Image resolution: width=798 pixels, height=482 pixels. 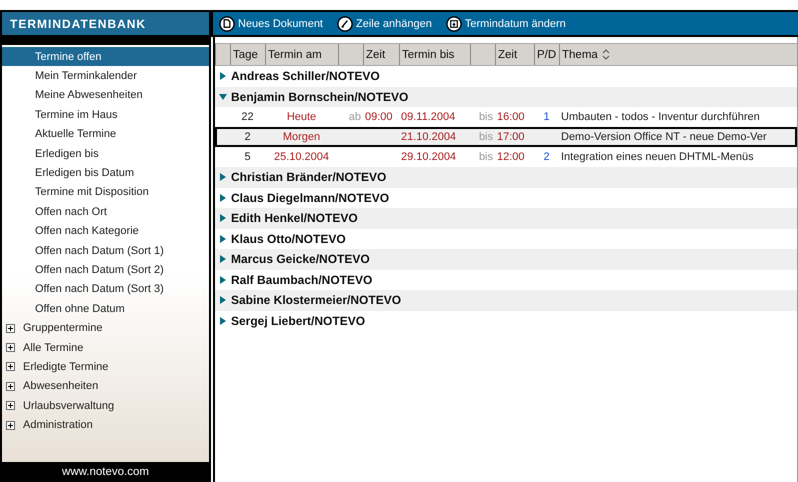 I want to click on table-row: 2 Morgen 21.10.2004 bis 17:00 Demo-Version Office NT - neue Demo-Ver, so click(x=506, y=137).